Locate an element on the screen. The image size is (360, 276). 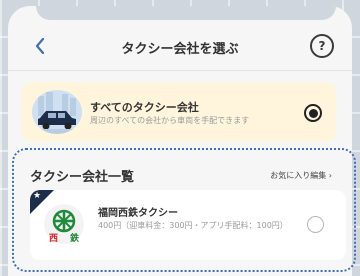
logo-char-1: 西 is located at coordinates (53, 238).